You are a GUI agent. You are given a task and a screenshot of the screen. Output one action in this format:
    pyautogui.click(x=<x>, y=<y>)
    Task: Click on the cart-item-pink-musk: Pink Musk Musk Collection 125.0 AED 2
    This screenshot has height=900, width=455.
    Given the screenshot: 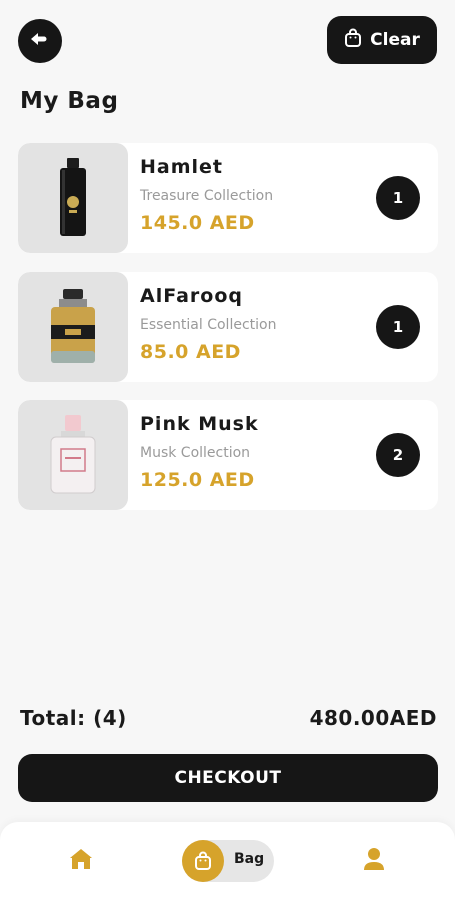 What is the action you would take?
    pyautogui.click(x=228, y=455)
    